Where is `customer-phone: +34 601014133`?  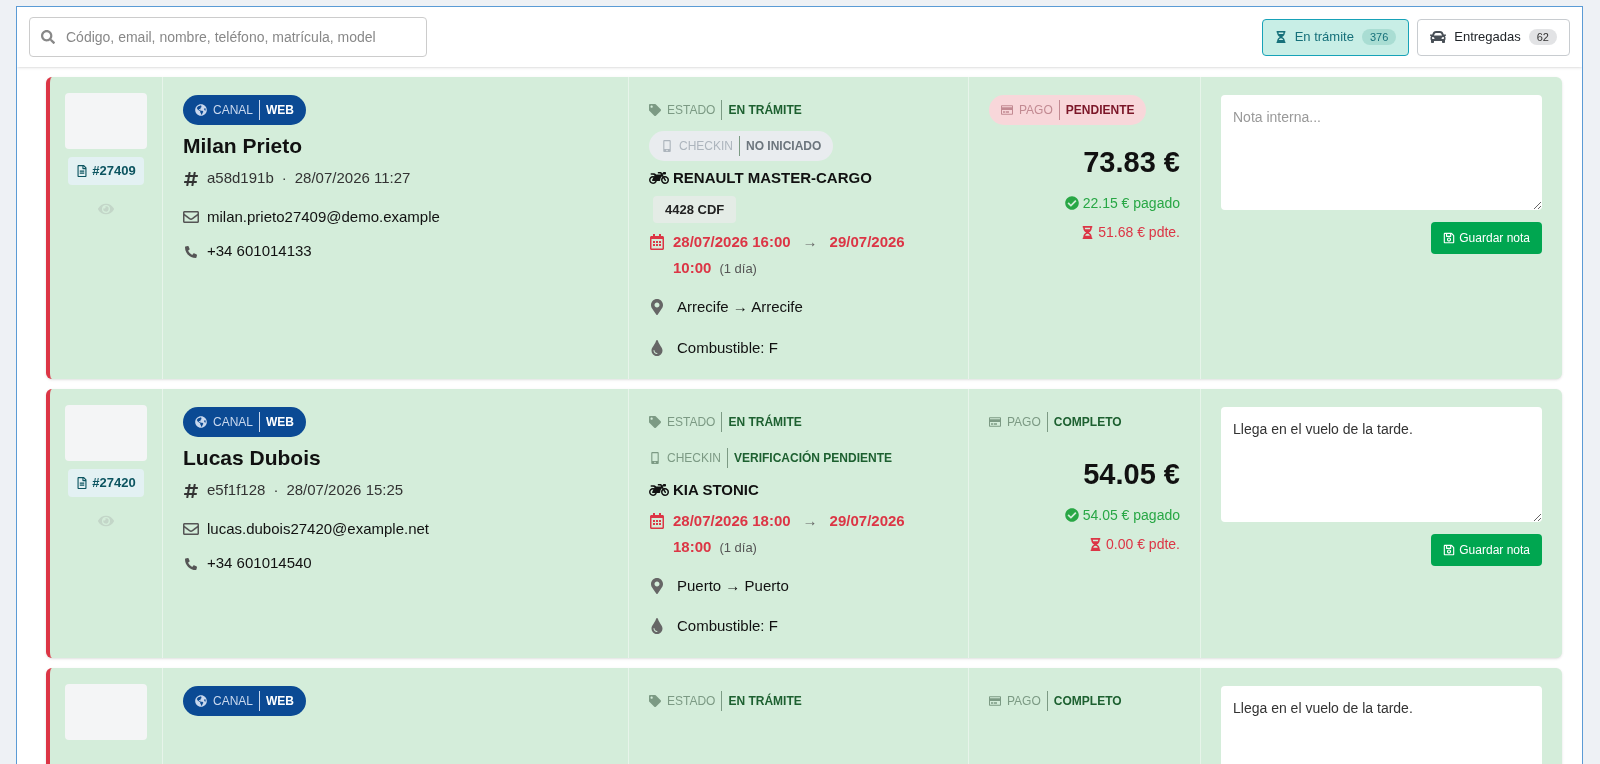
customer-phone: +34 601014133 is located at coordinates (259, 251).